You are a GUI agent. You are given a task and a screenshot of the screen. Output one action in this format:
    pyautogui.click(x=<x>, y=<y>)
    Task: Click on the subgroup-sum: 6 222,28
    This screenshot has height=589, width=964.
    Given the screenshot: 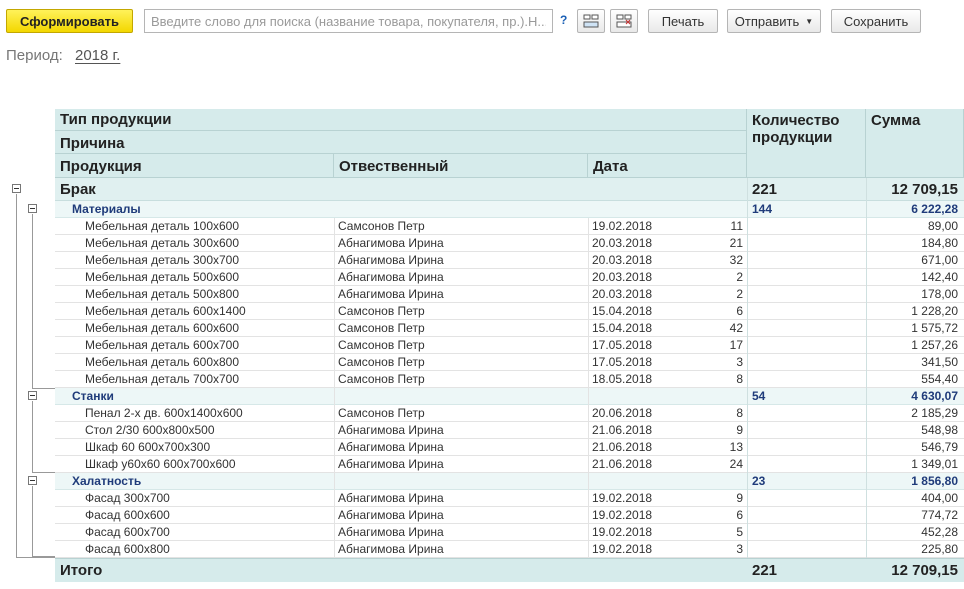 What is the action you would take?
    pyautogui.click(x=934, y=209)
    